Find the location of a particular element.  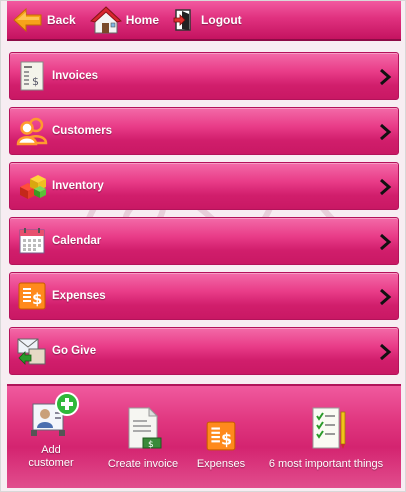

menu-item-label: Inventory is located at coordinates (78, 186).